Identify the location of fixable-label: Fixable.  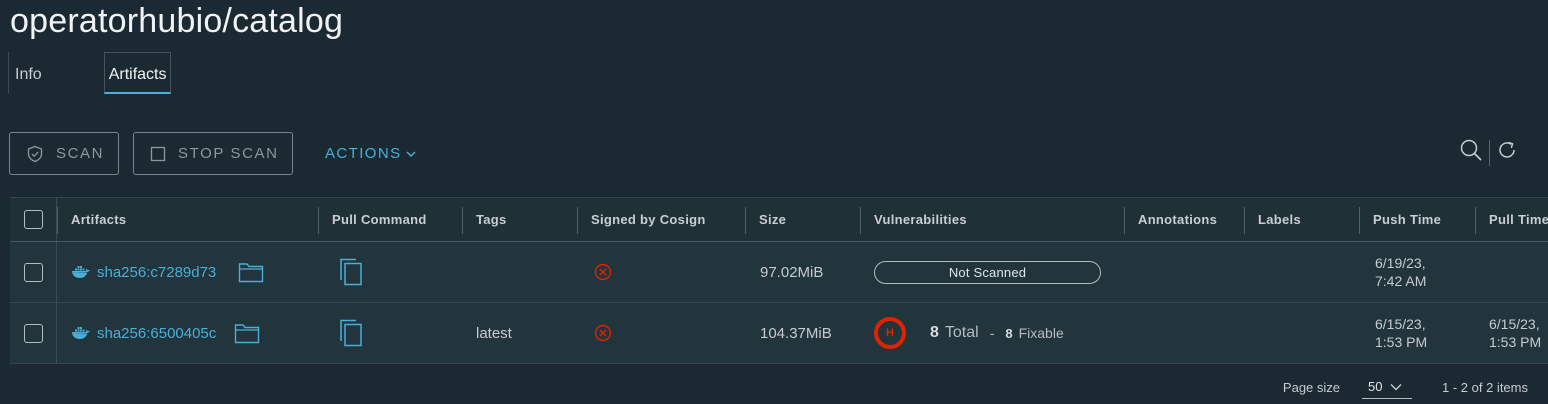
(1041, 333).